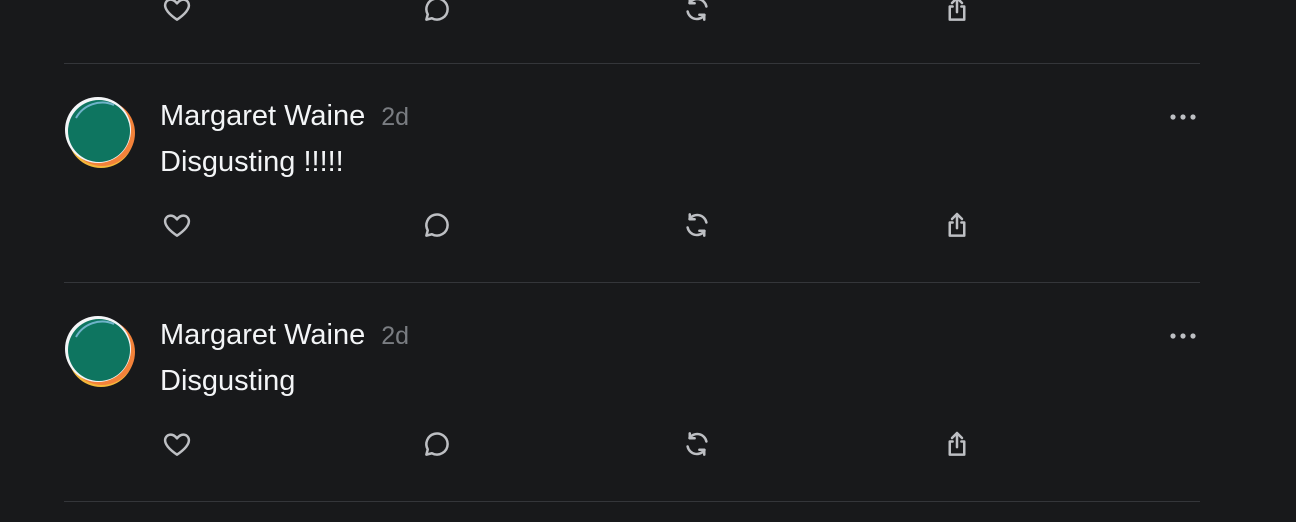  What do you see at coordinates (632, 501) in the screenshot?
I see `post-divider` at bounding box center [632, 501].